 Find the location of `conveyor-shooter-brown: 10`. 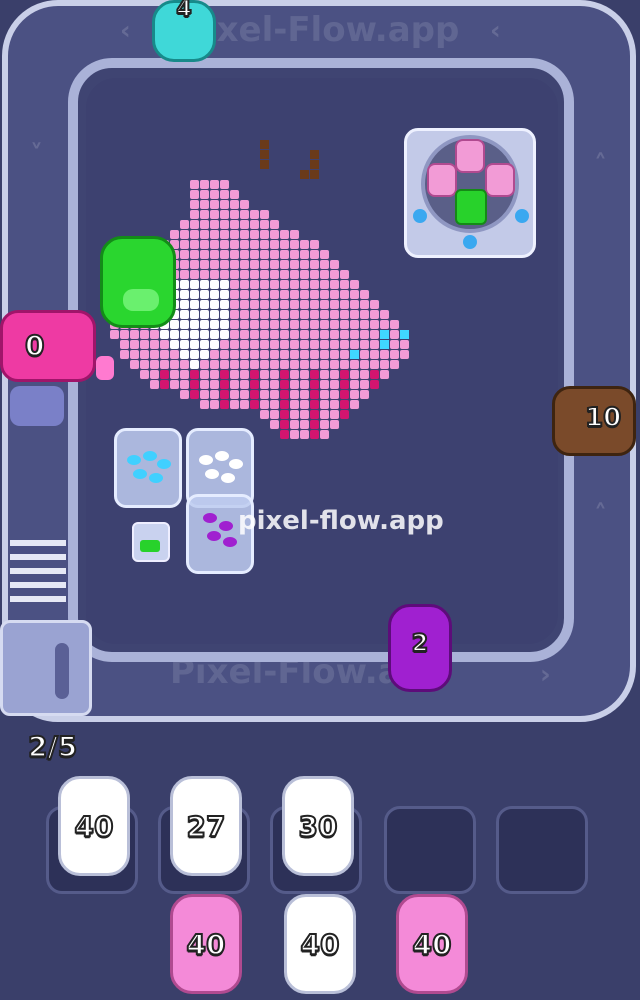

conveyor-shooter-brown: 10 is located at coordinates (594, 421).